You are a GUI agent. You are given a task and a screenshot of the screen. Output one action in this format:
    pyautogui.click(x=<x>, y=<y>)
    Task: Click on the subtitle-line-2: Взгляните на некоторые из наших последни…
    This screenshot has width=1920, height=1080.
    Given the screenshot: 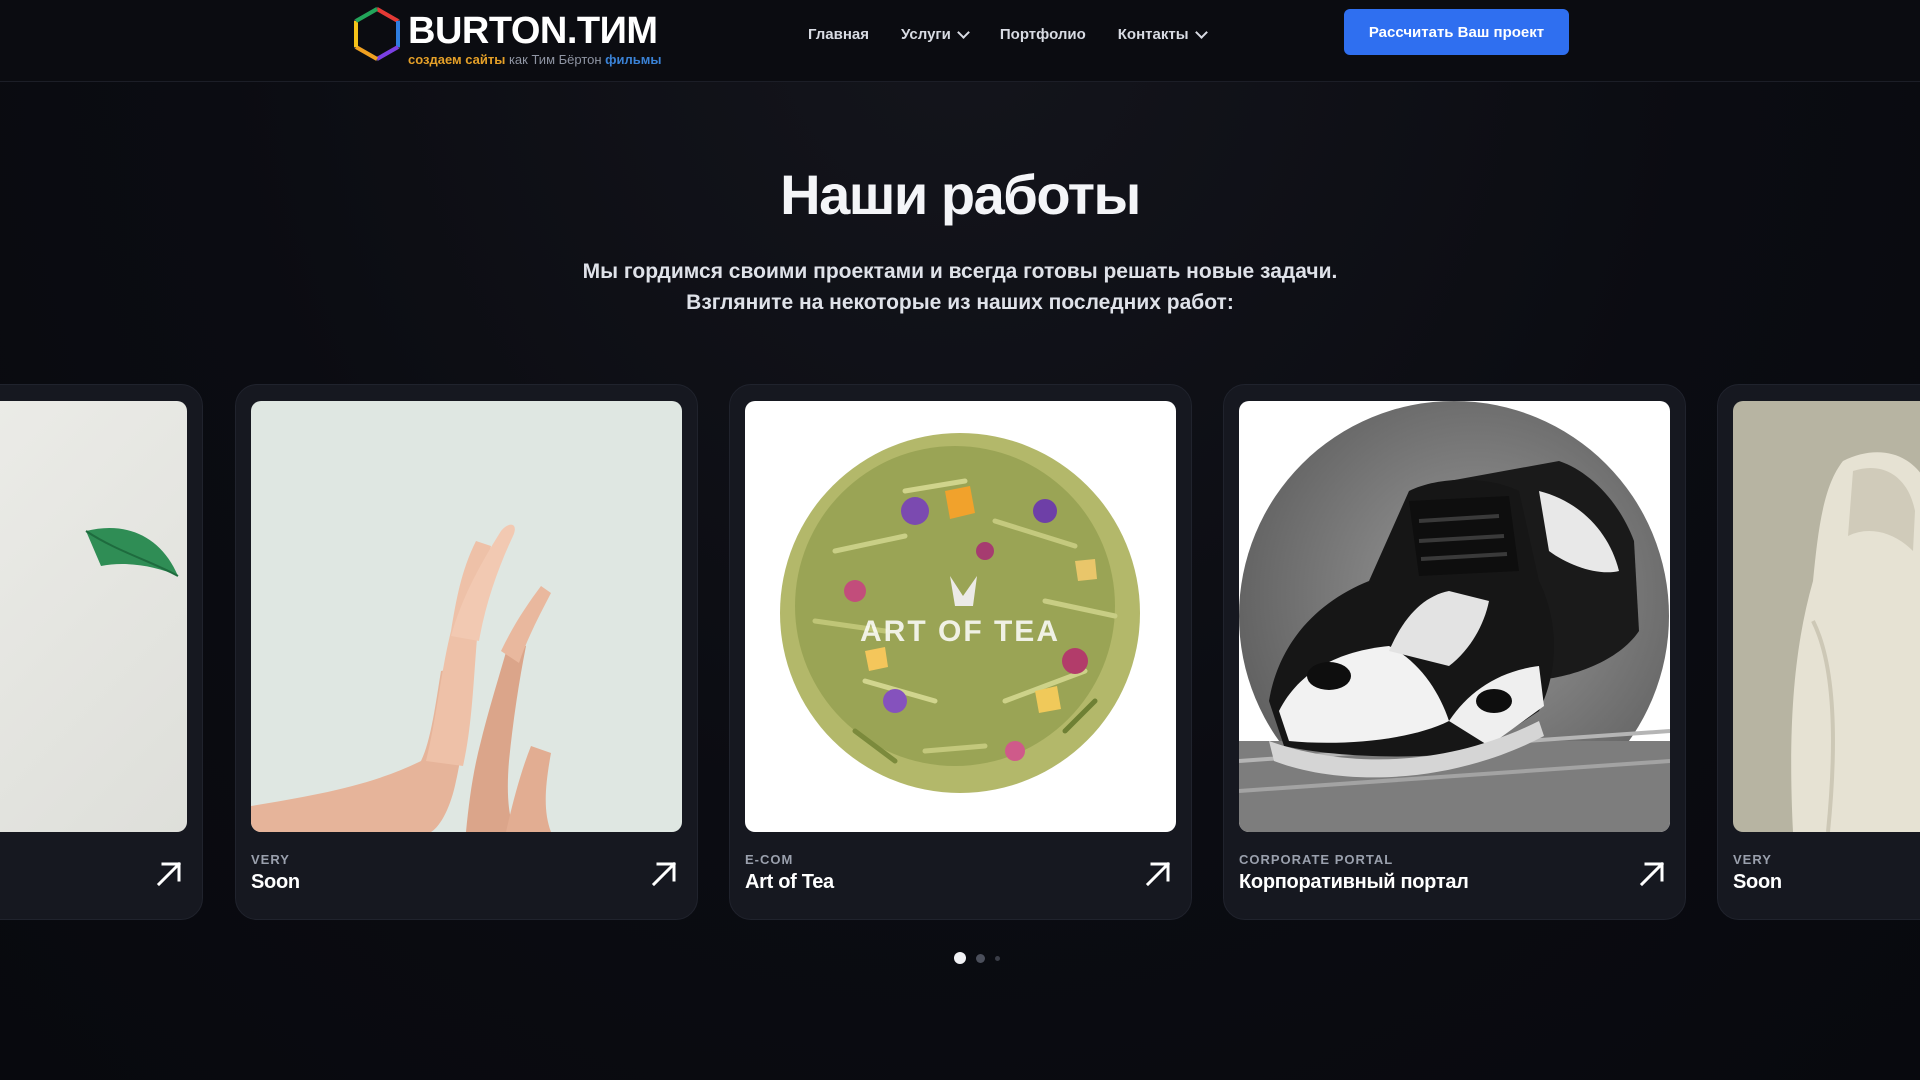 What is the action you would take?
    pyautogui.click(x=960, y=302)
    